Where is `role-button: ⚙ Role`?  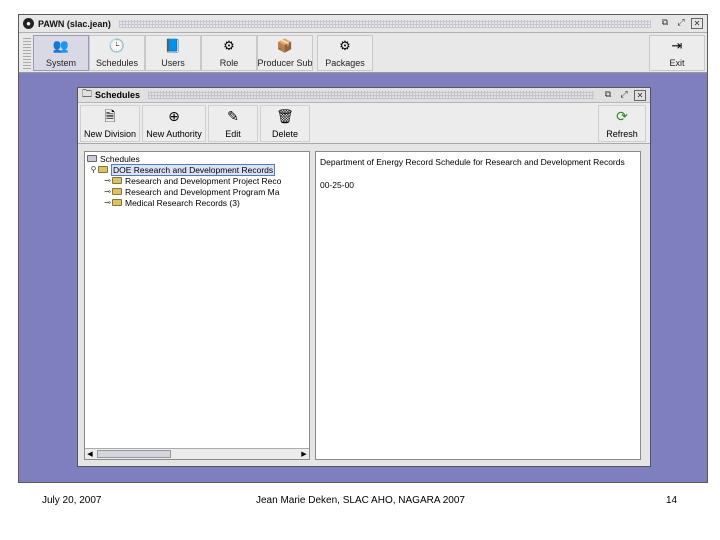 role-button: ⚙ Role is located at coordinates (229, 53).